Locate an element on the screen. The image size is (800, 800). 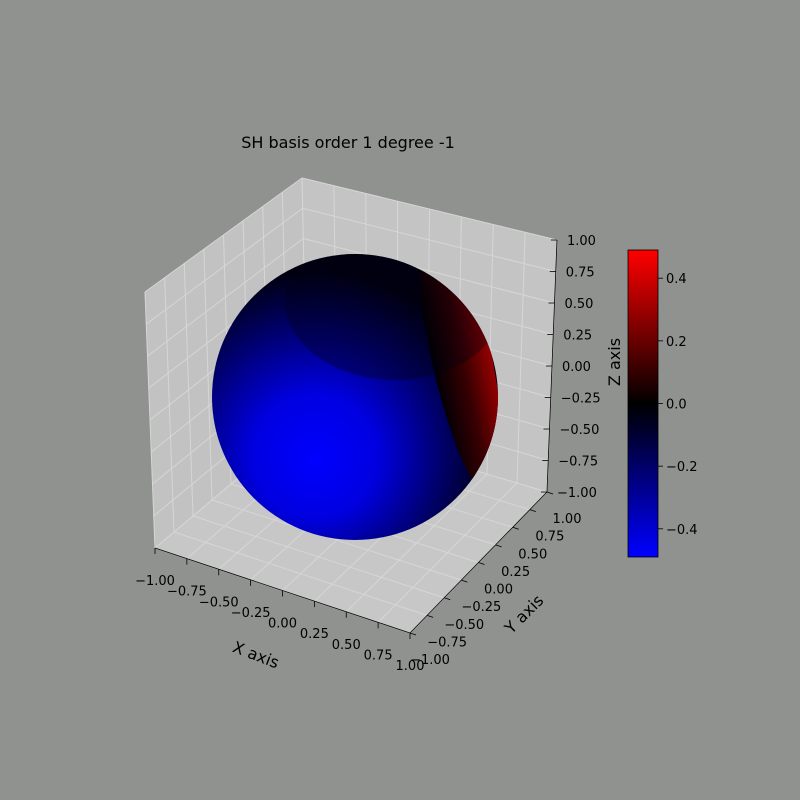
z-axis-label: Z axis is located at coordinates (614, 362).